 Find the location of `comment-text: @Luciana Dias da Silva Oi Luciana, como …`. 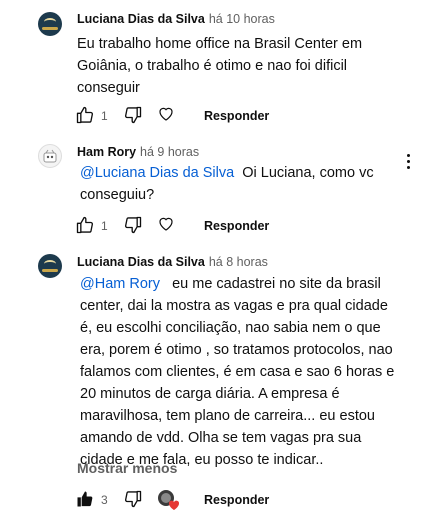

comment-text: @Luciana Dias da Silva Oi Luciana, como … is located at coordinates (230, 184).